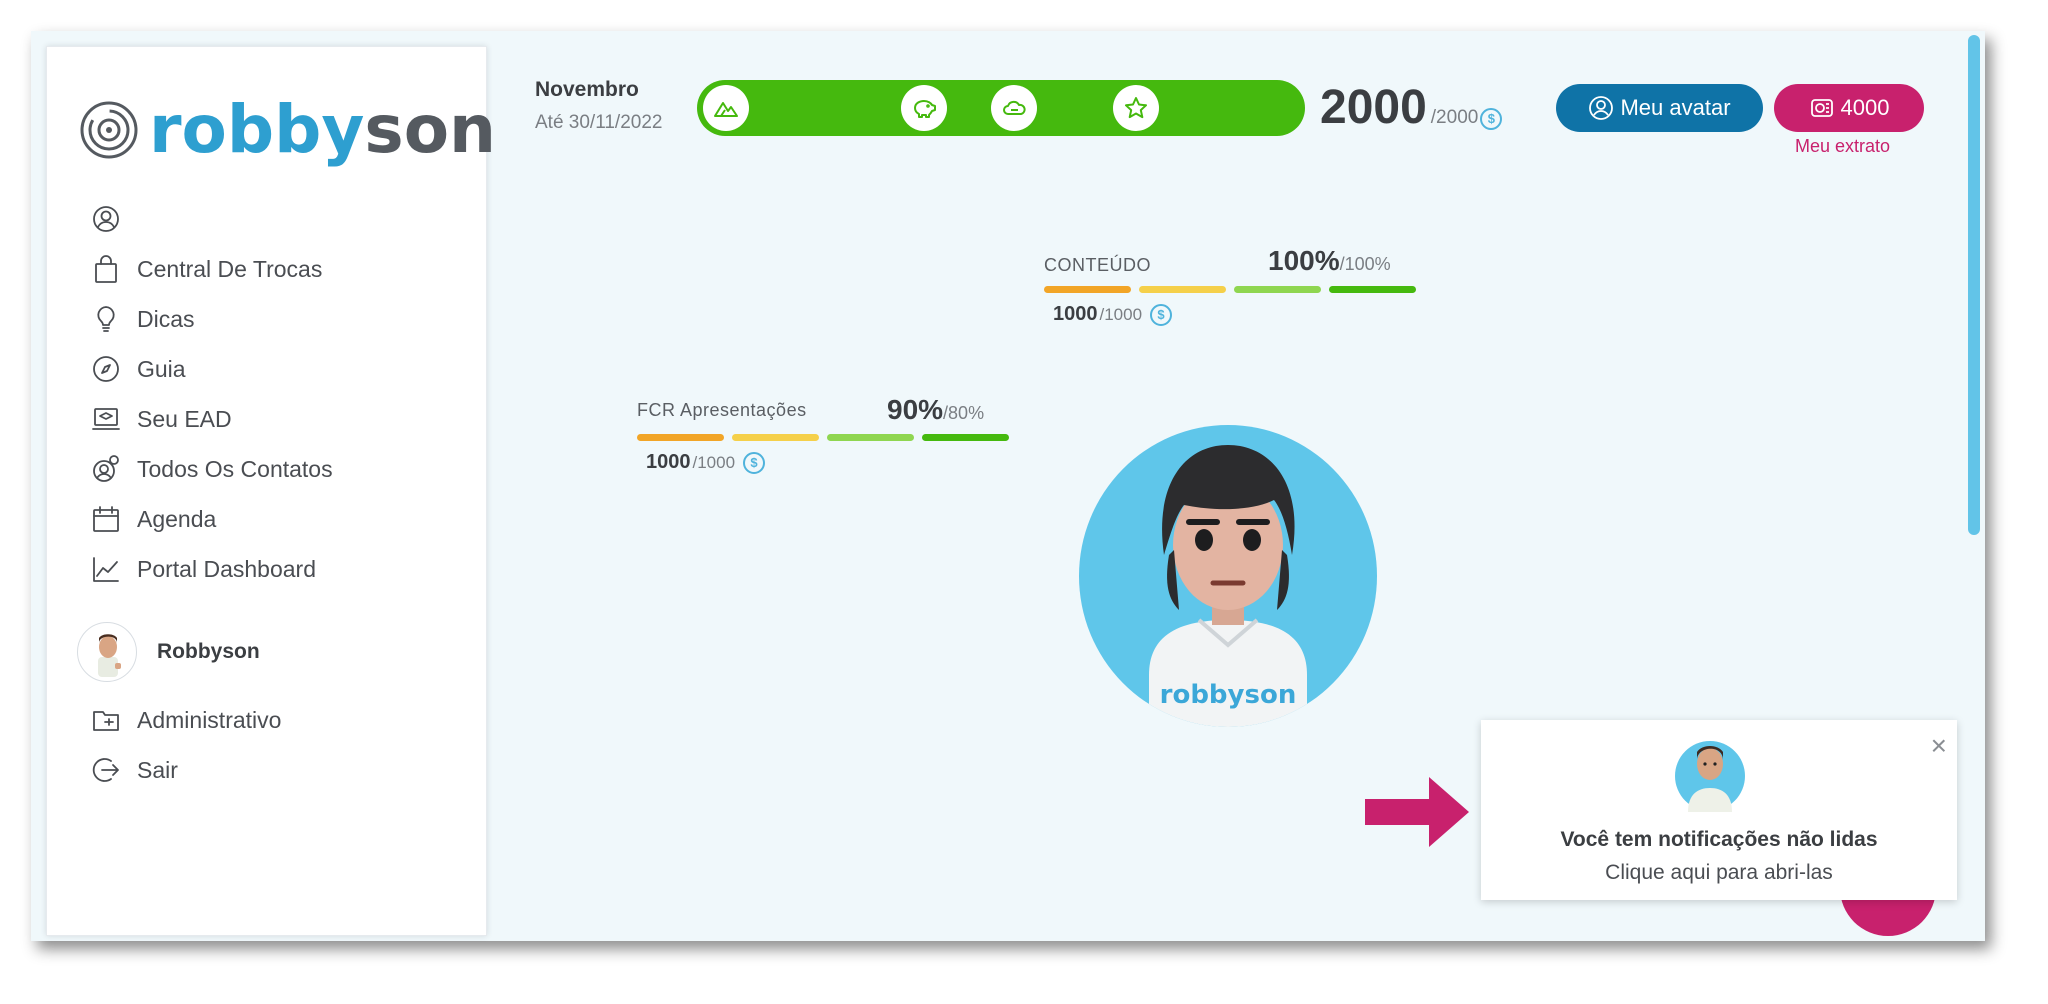 Image resolution: width=2048 pixels, height=1004 pixels. Describe the element at coordinates (1939, 746) in the screenshot. I see `close-icon: ×` at that location.